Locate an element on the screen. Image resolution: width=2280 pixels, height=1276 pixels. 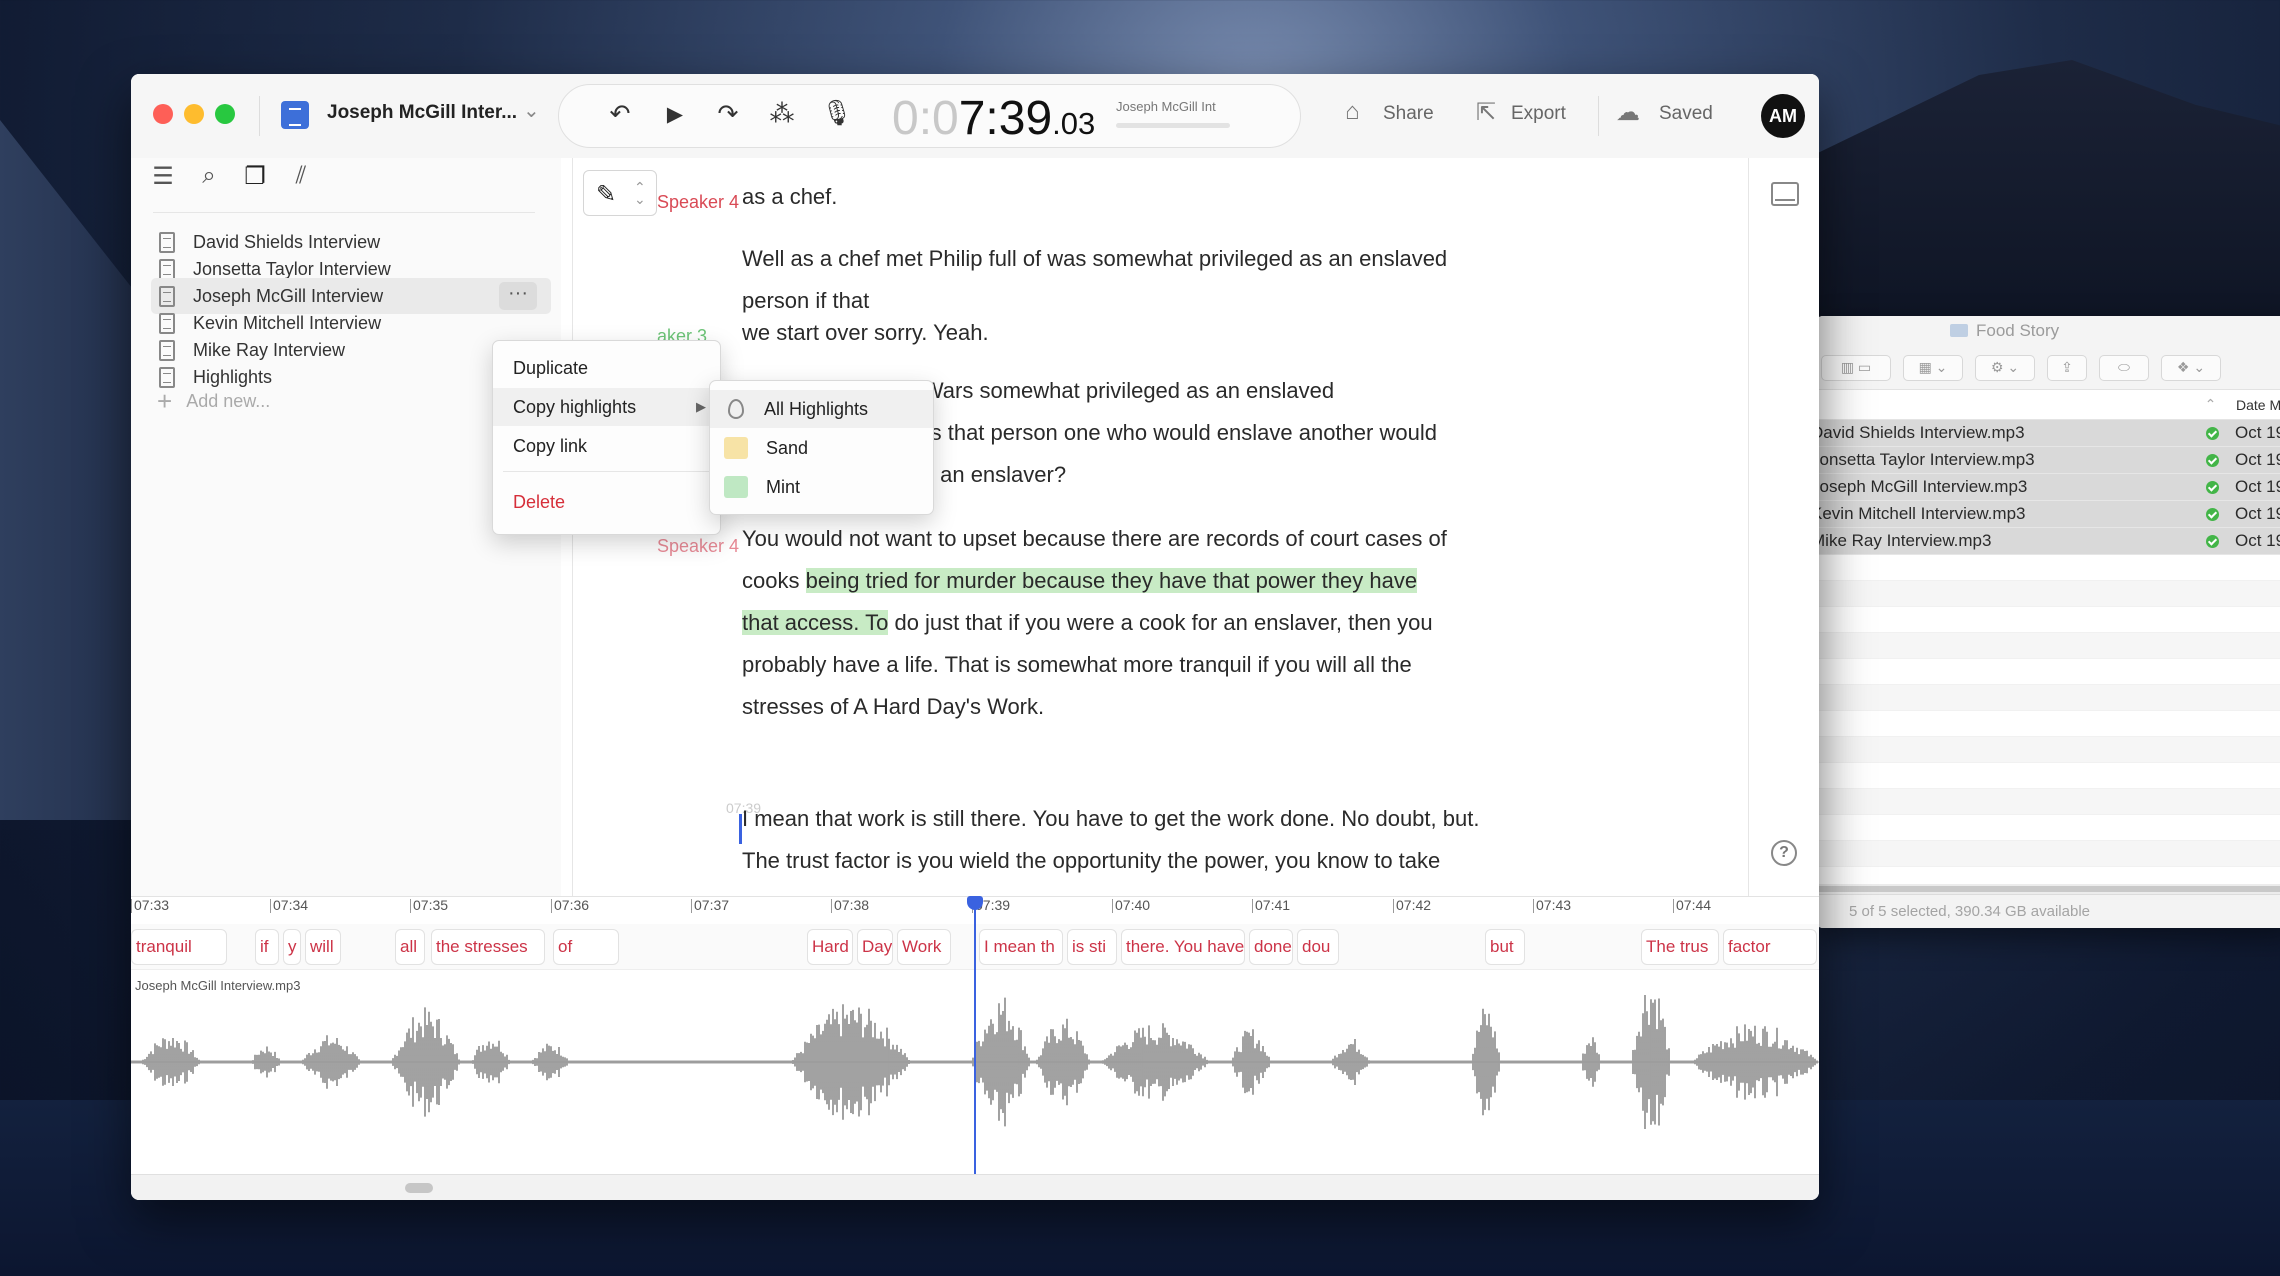
sidebar-item-label: Mike Ray Interview is located at coordinates (269, 350).